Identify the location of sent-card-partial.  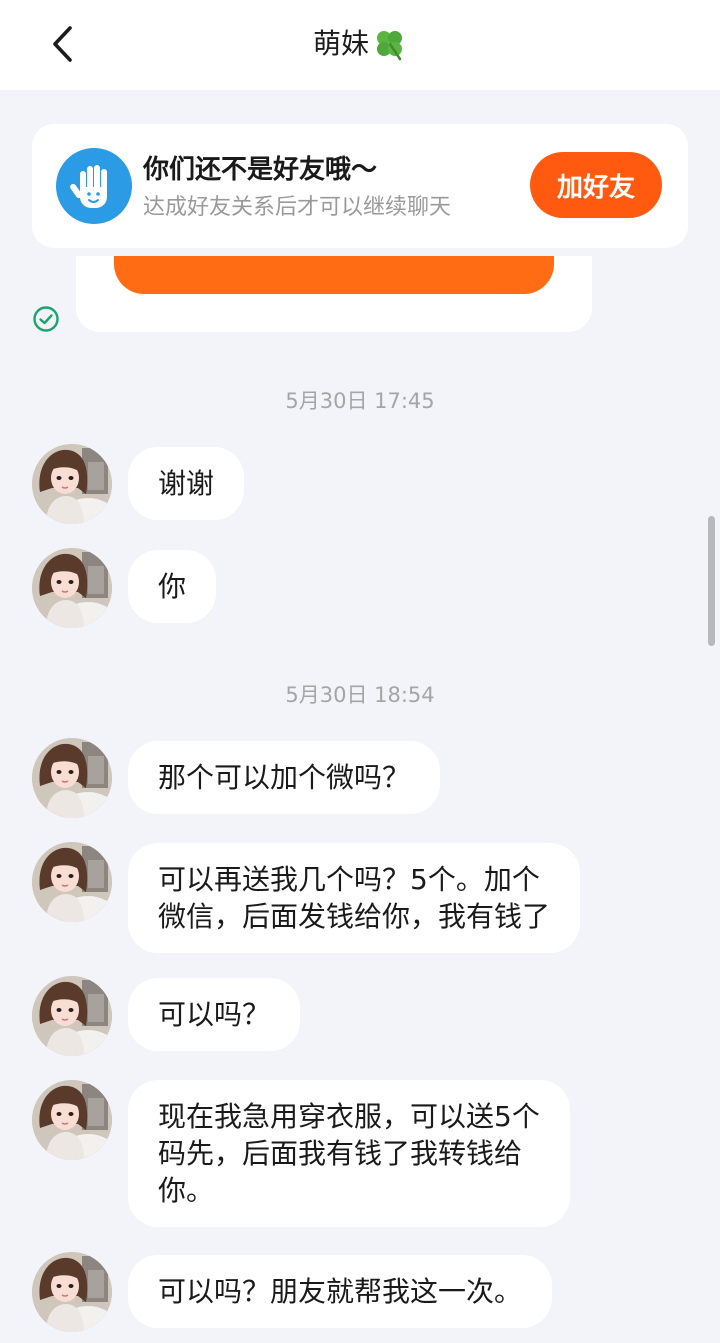
(334, 294).